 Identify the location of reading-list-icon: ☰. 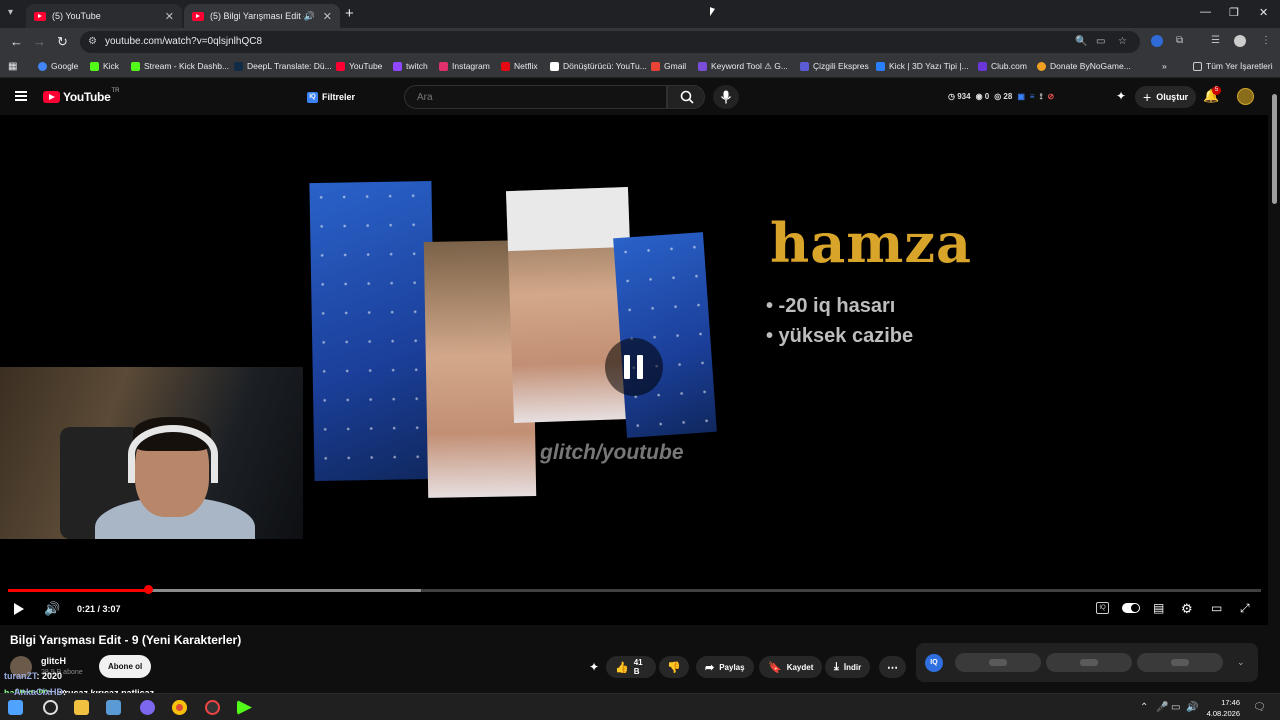
(1215, 40).